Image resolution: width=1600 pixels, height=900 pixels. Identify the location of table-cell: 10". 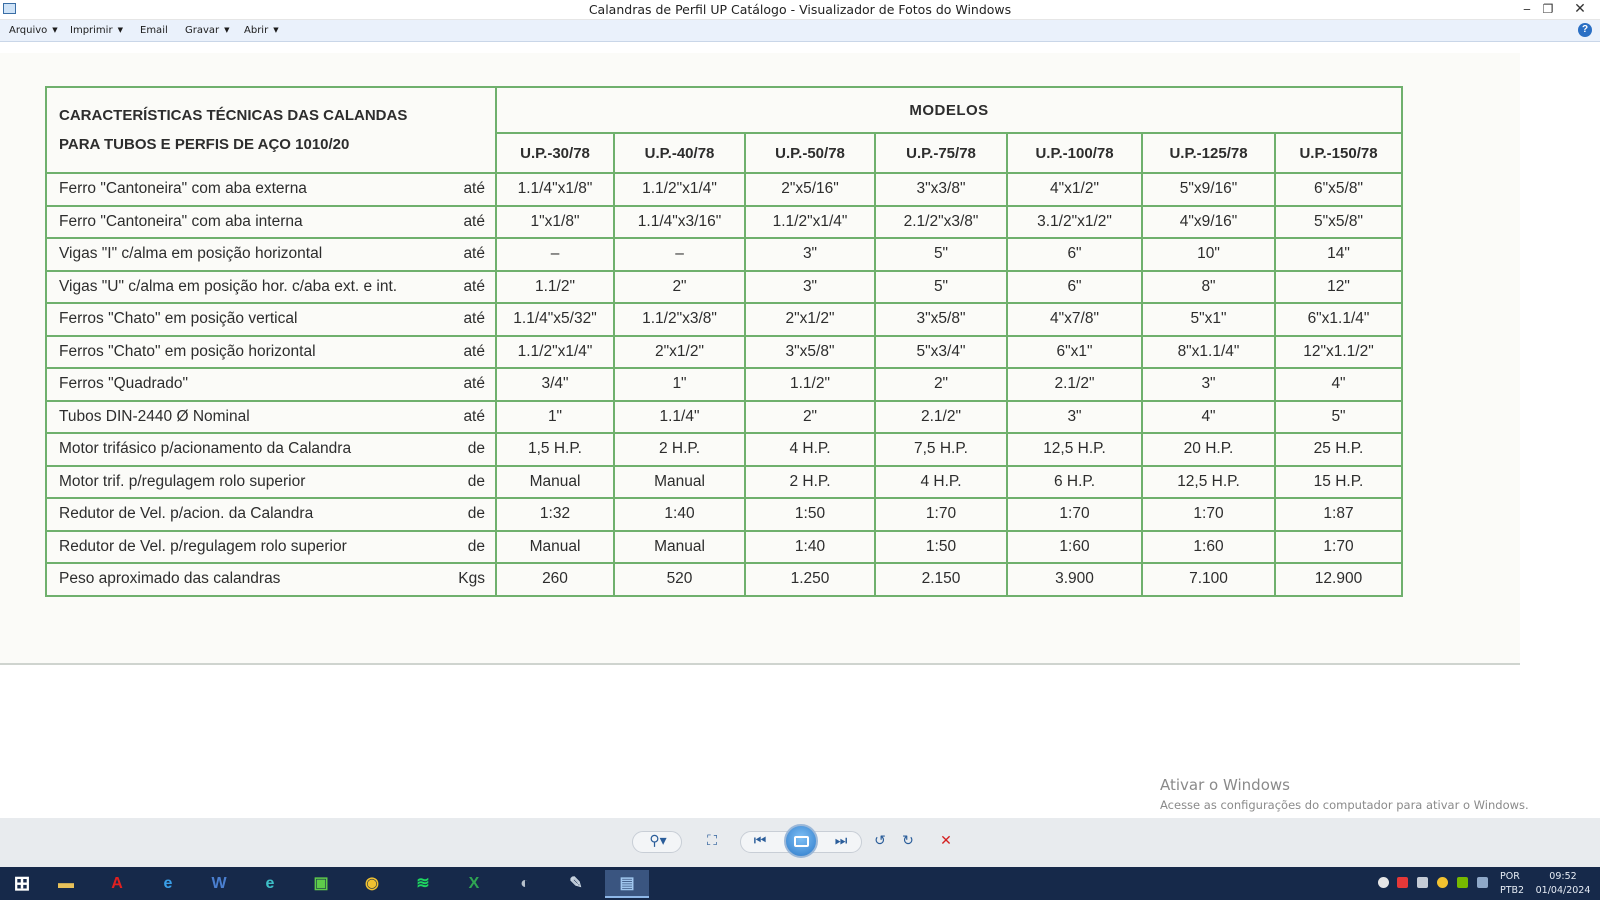
(1208, 254).